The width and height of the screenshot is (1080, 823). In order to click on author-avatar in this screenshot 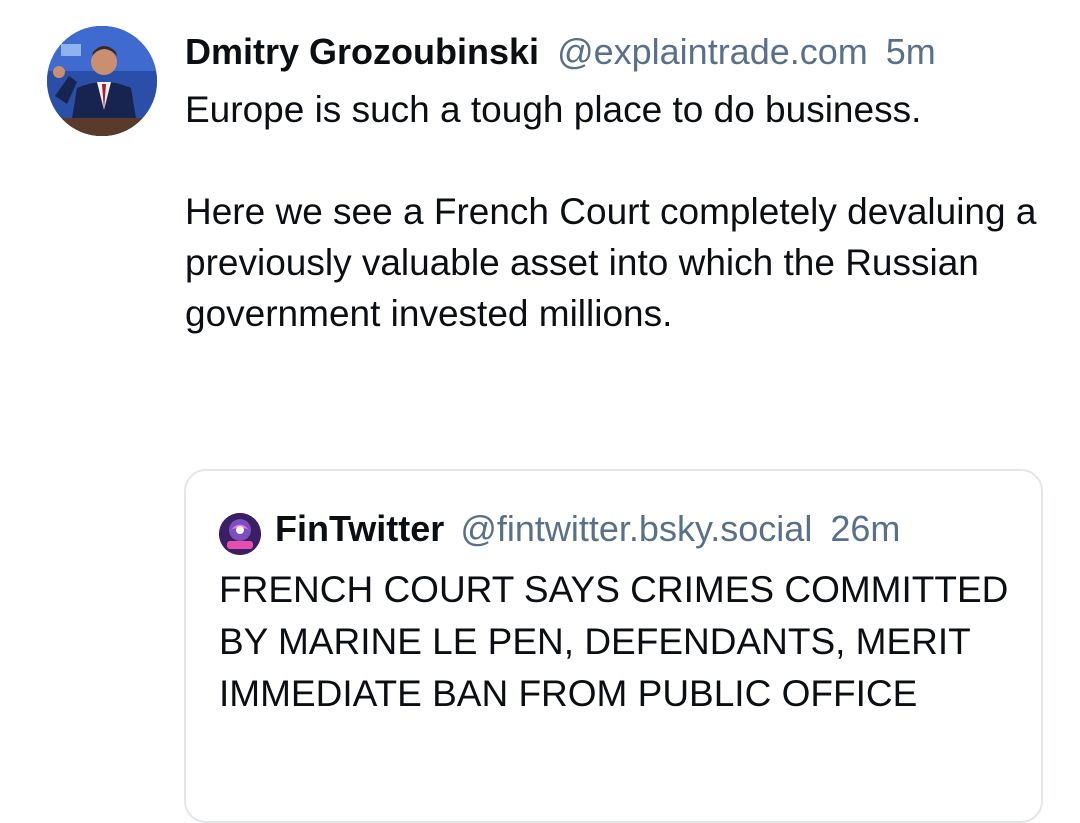, I will do `click(102, 81)`.